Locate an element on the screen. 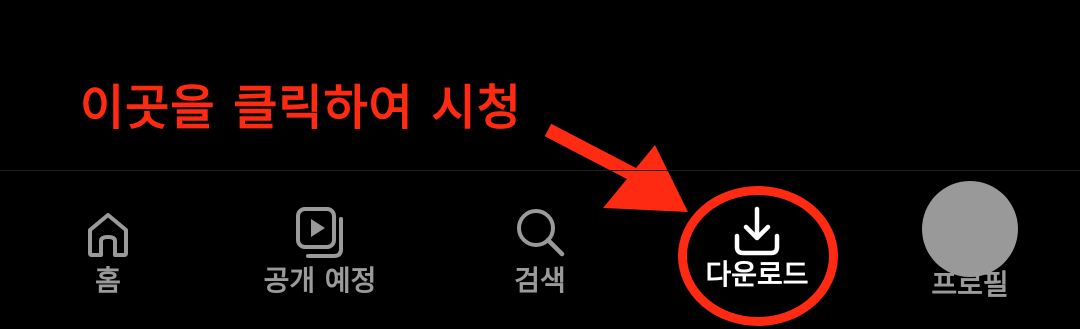 This screenshot has width=1080, height=329. nav-item-upcoming-label: 공개 예정 is located at coordinates (320, 280).